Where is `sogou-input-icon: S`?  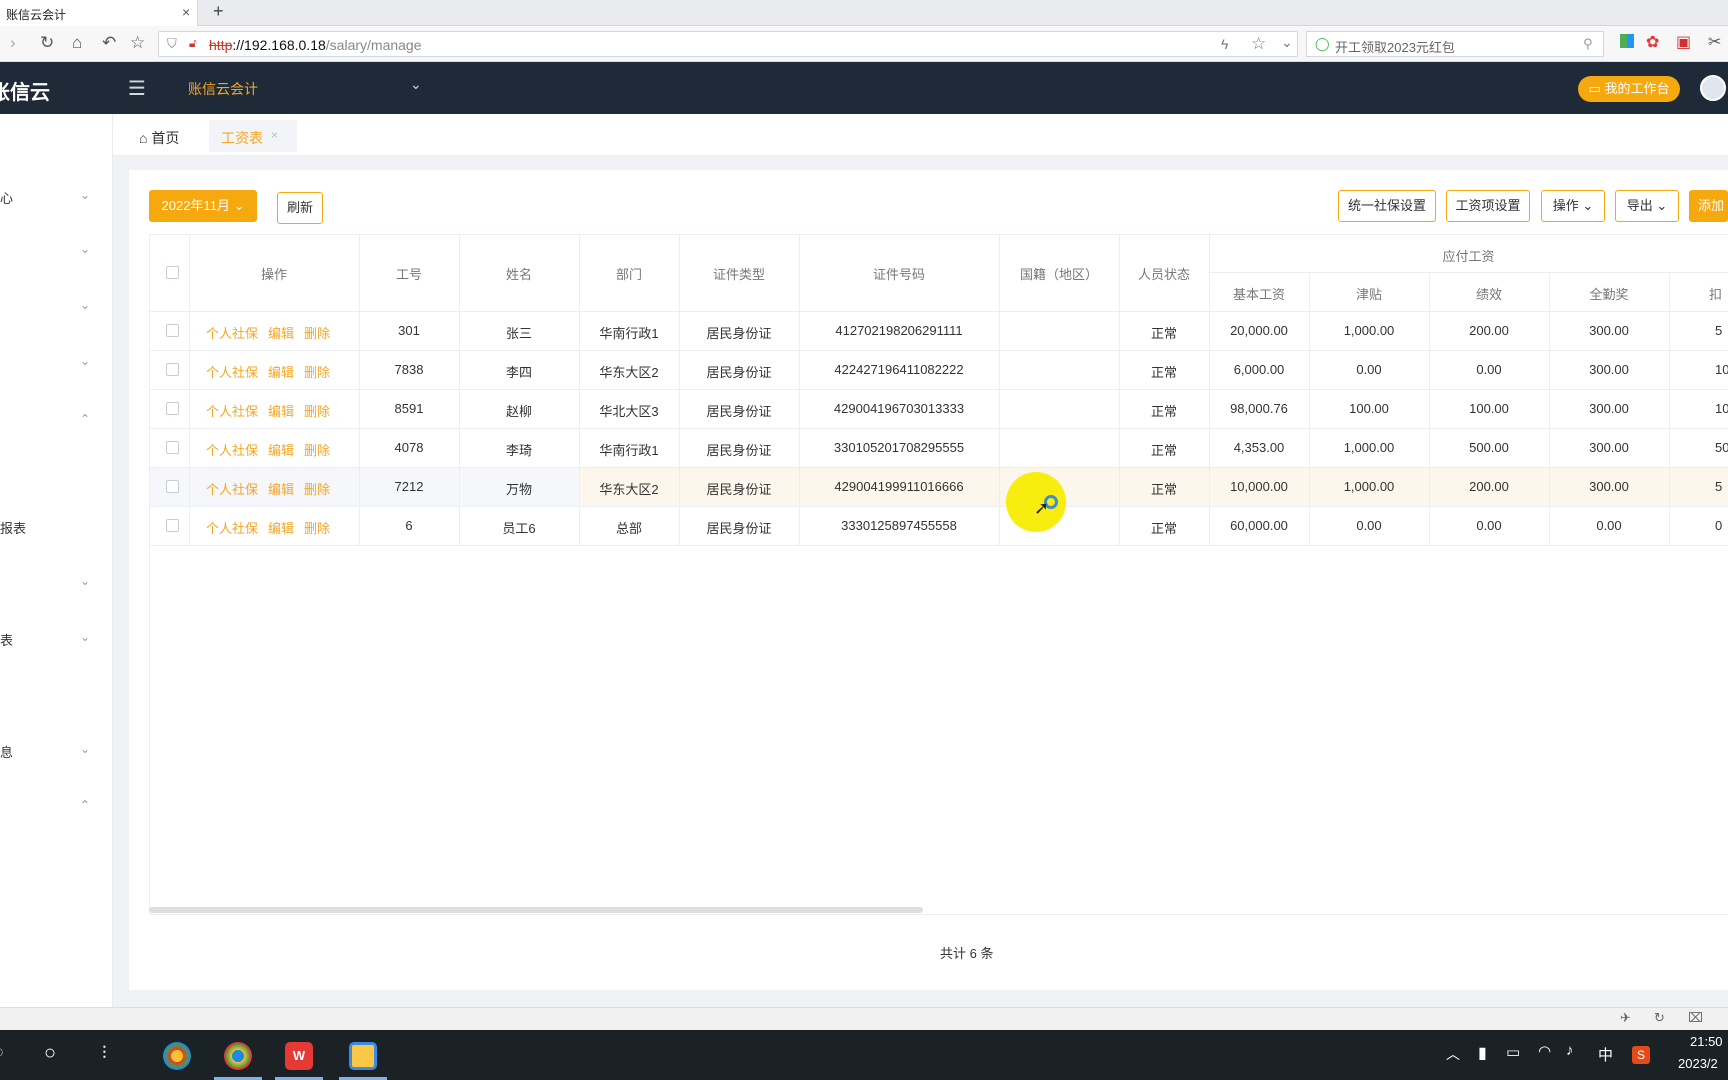
sogou-input-icon: S is located at coordinates (1641, 1055).